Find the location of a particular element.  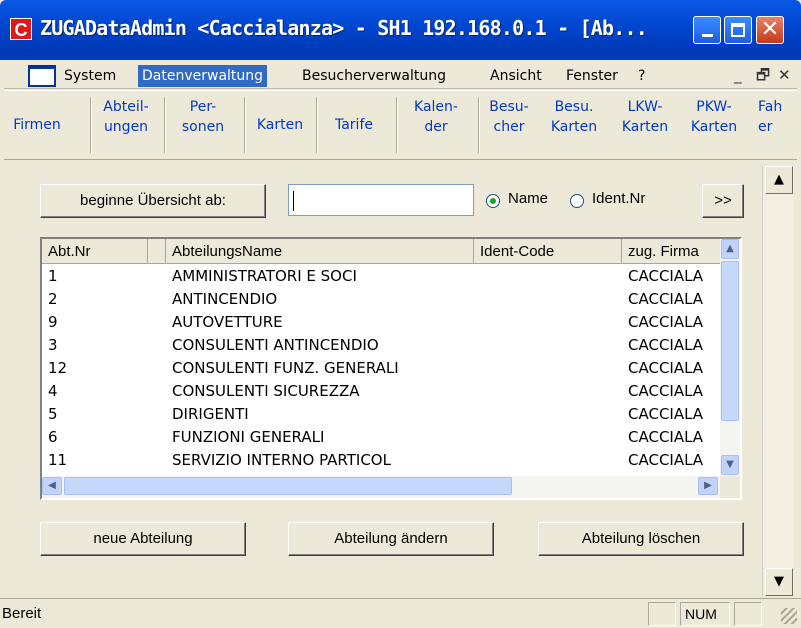

table-row: 3 CONSULENTI ANTINCENDIO CACCIALA is located at coordinates (382, 345).